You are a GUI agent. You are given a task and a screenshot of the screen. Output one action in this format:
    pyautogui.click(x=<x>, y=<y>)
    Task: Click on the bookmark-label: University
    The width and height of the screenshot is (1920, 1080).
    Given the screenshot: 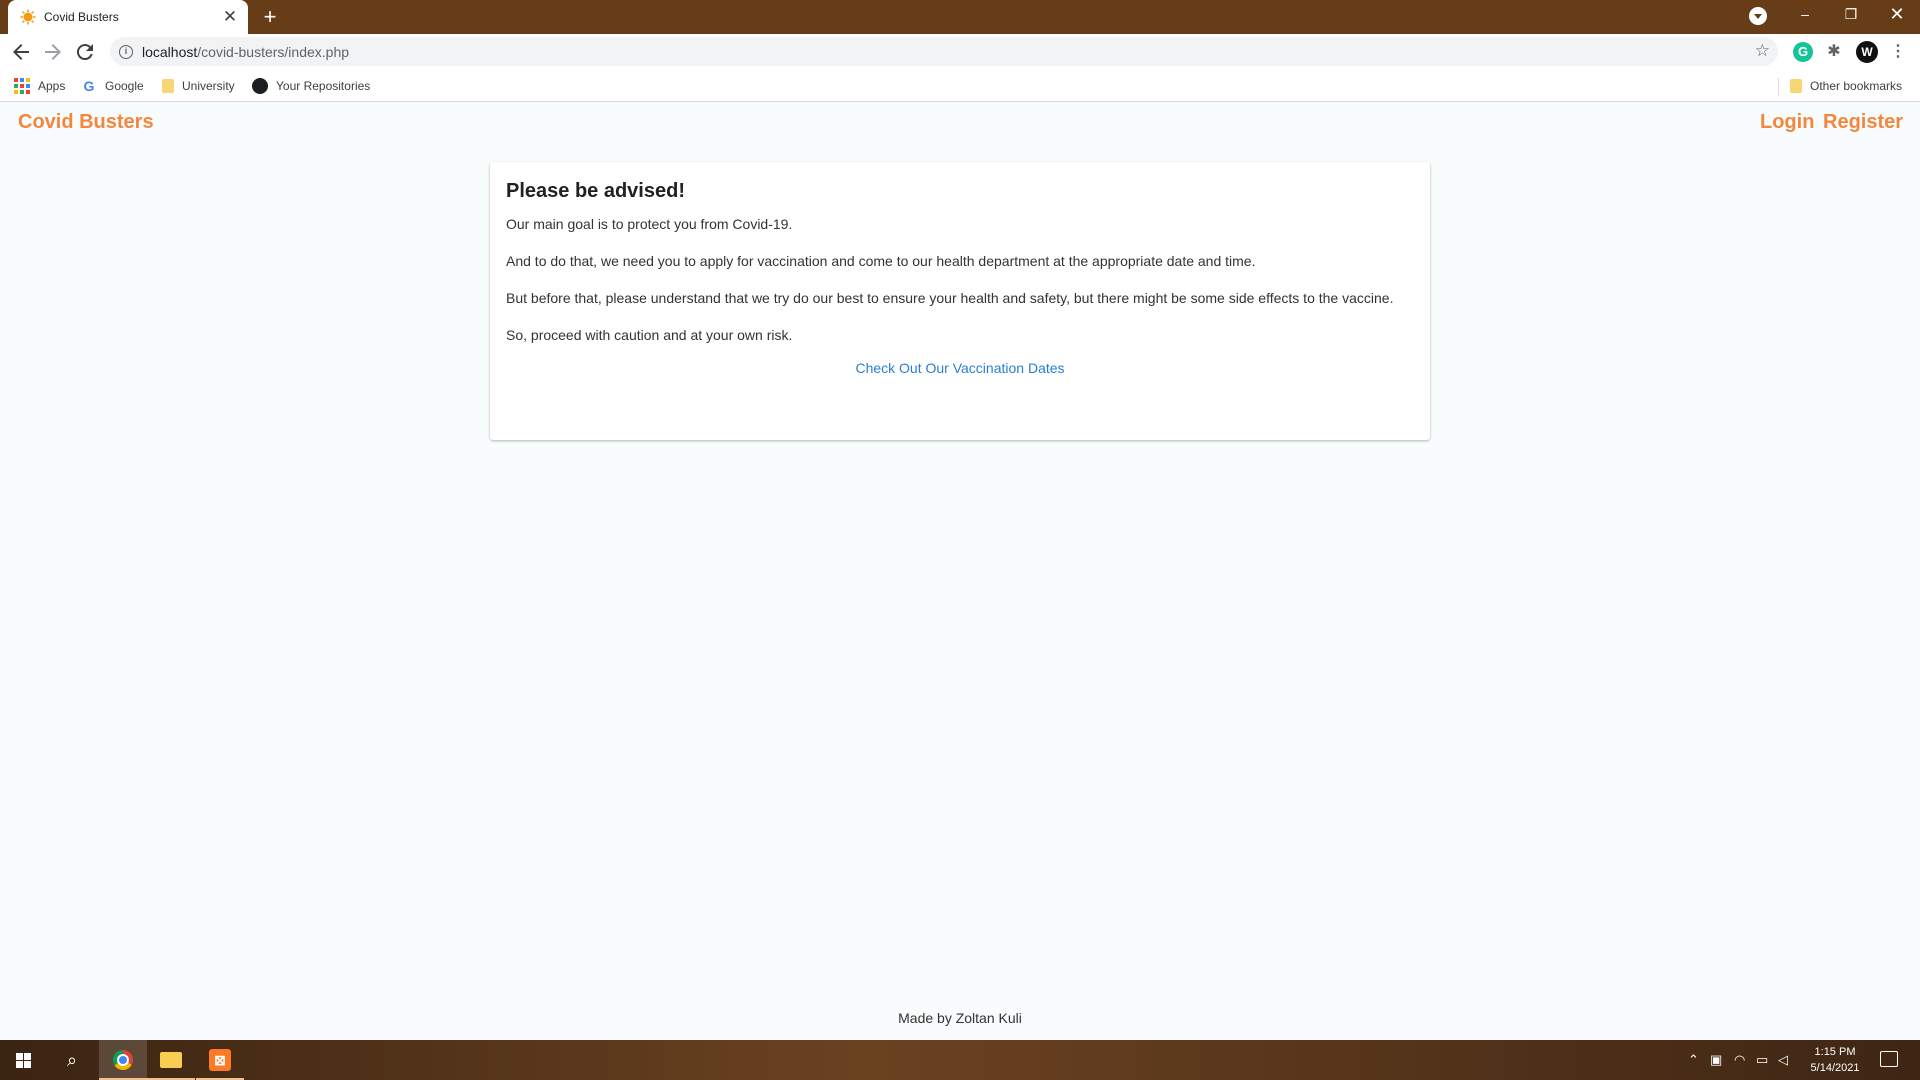 What is the action you would take?
    pyautogui.click(x=208, y=86)
    